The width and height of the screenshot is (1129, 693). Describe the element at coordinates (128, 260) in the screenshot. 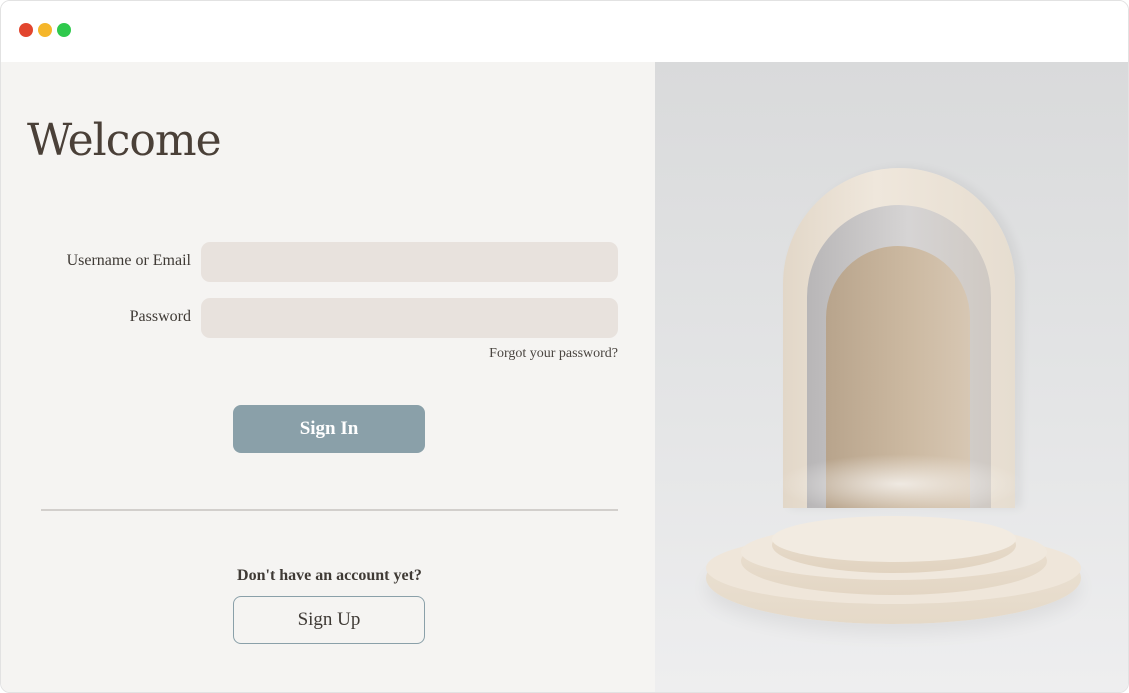

I see `username-label: Username or Email` at that location.